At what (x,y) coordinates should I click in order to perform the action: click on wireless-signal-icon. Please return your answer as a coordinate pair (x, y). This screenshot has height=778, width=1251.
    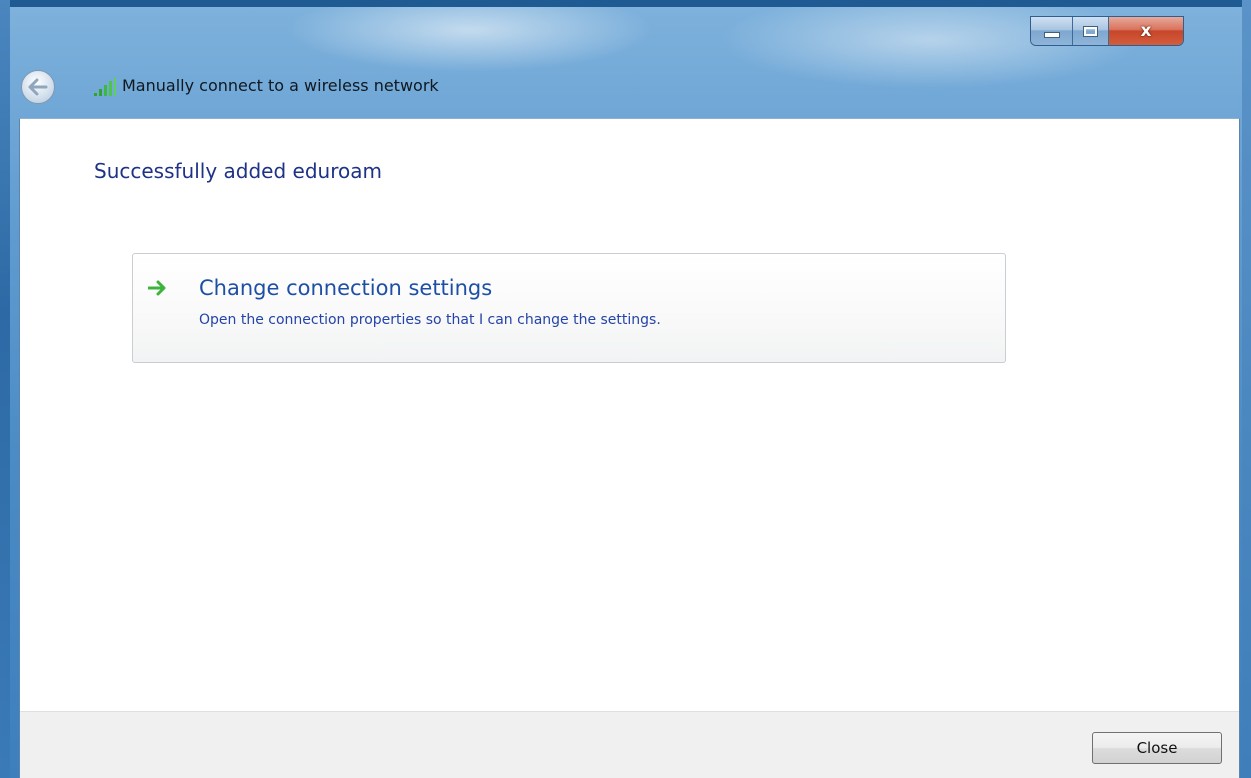
    Looking at the image, I should click on (105, 87).